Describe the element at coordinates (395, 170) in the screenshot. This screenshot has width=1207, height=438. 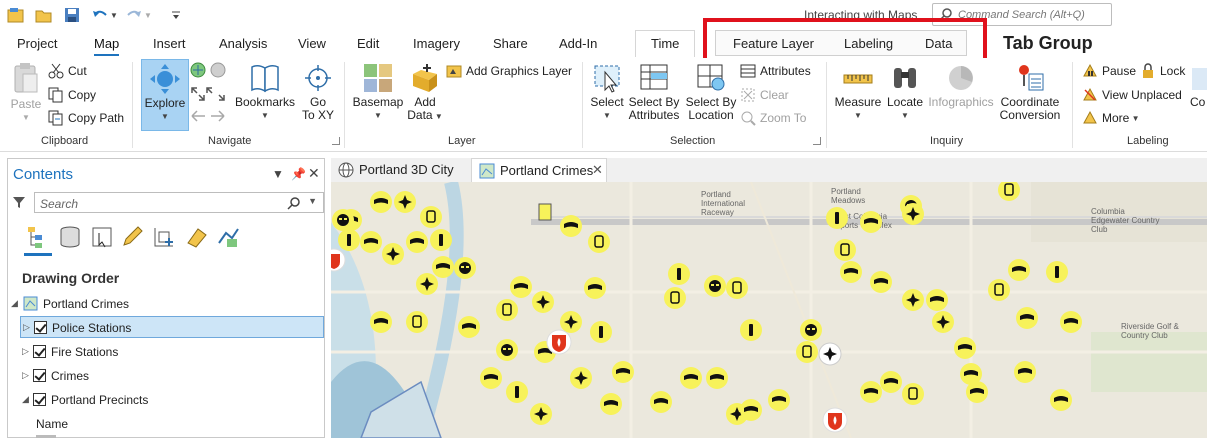
I see `view-tab-portland-3d-city: Portland 3D City` at that location.